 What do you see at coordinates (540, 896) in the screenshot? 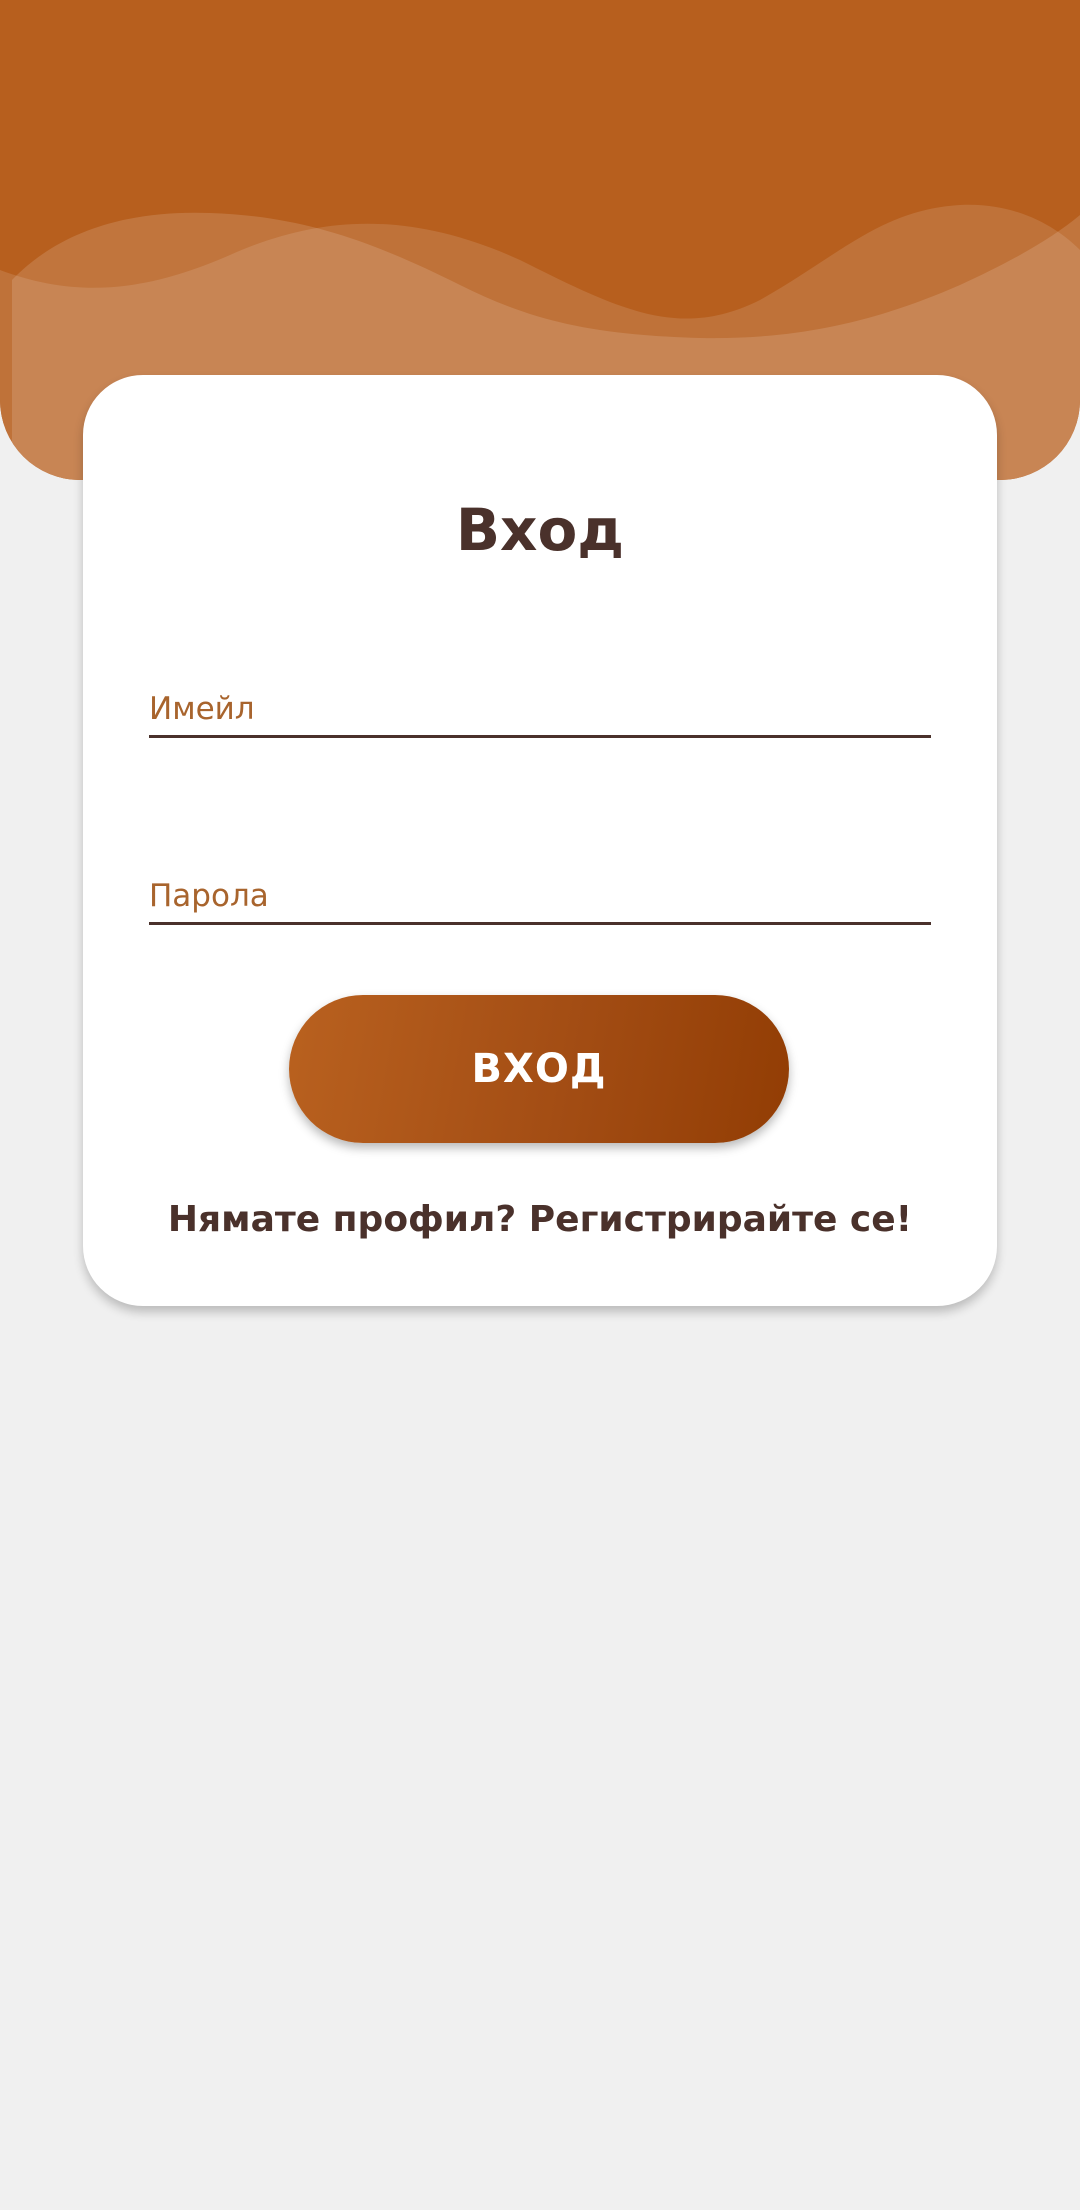
I see `password-input` at bounding box center [540, 896].